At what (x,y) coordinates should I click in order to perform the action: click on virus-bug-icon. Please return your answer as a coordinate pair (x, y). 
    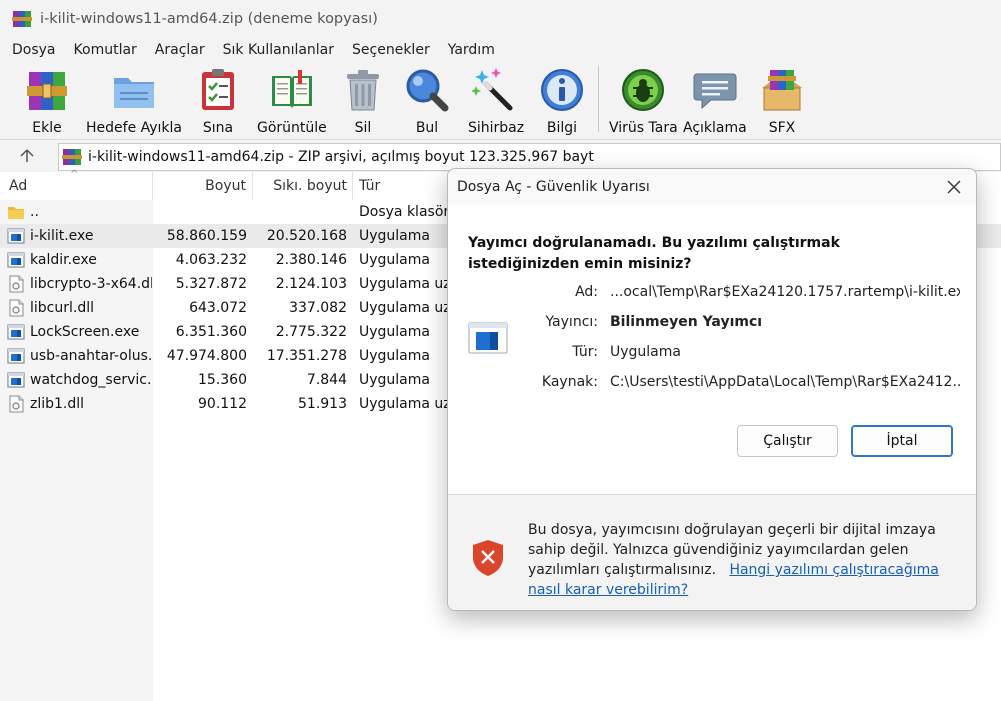
    Looking at the image, I should click on (643, 90).